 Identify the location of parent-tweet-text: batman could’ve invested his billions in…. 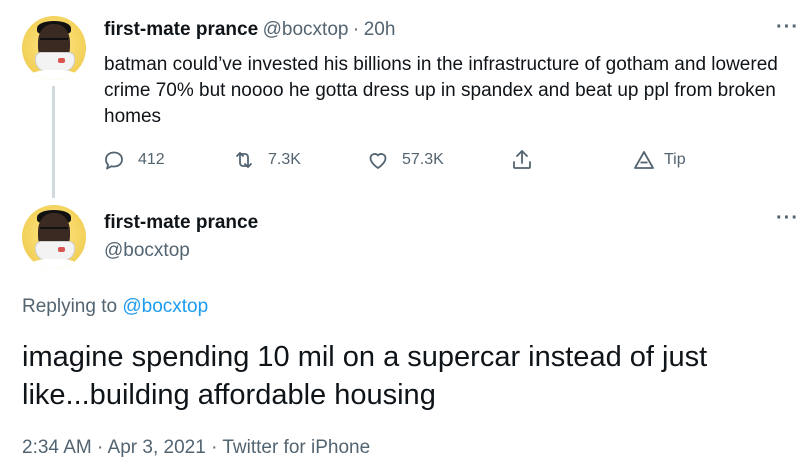
(441, 90).